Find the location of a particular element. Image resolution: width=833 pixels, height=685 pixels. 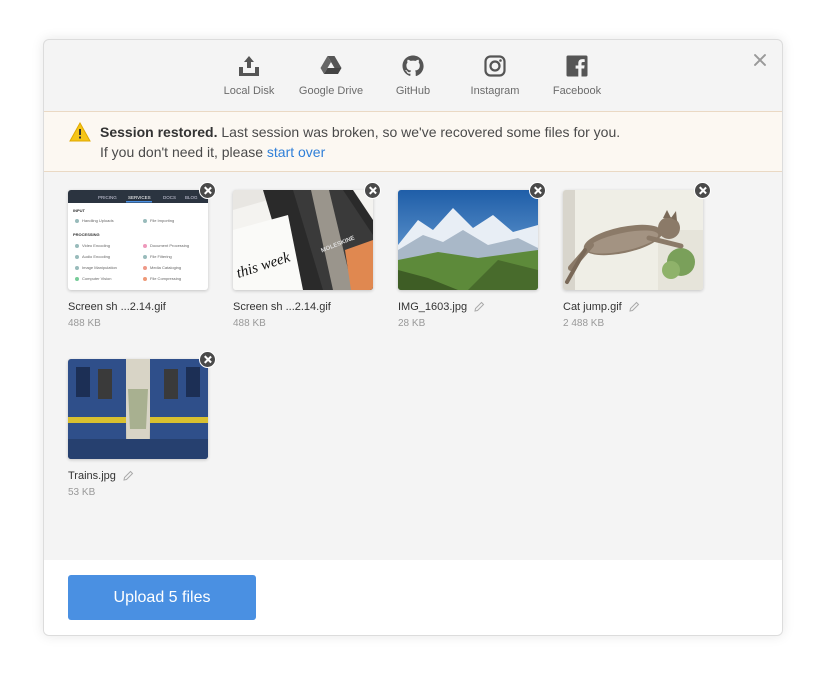

file-item: IMG_1603.jpg 28 KB is located at coordinates (472, 255).